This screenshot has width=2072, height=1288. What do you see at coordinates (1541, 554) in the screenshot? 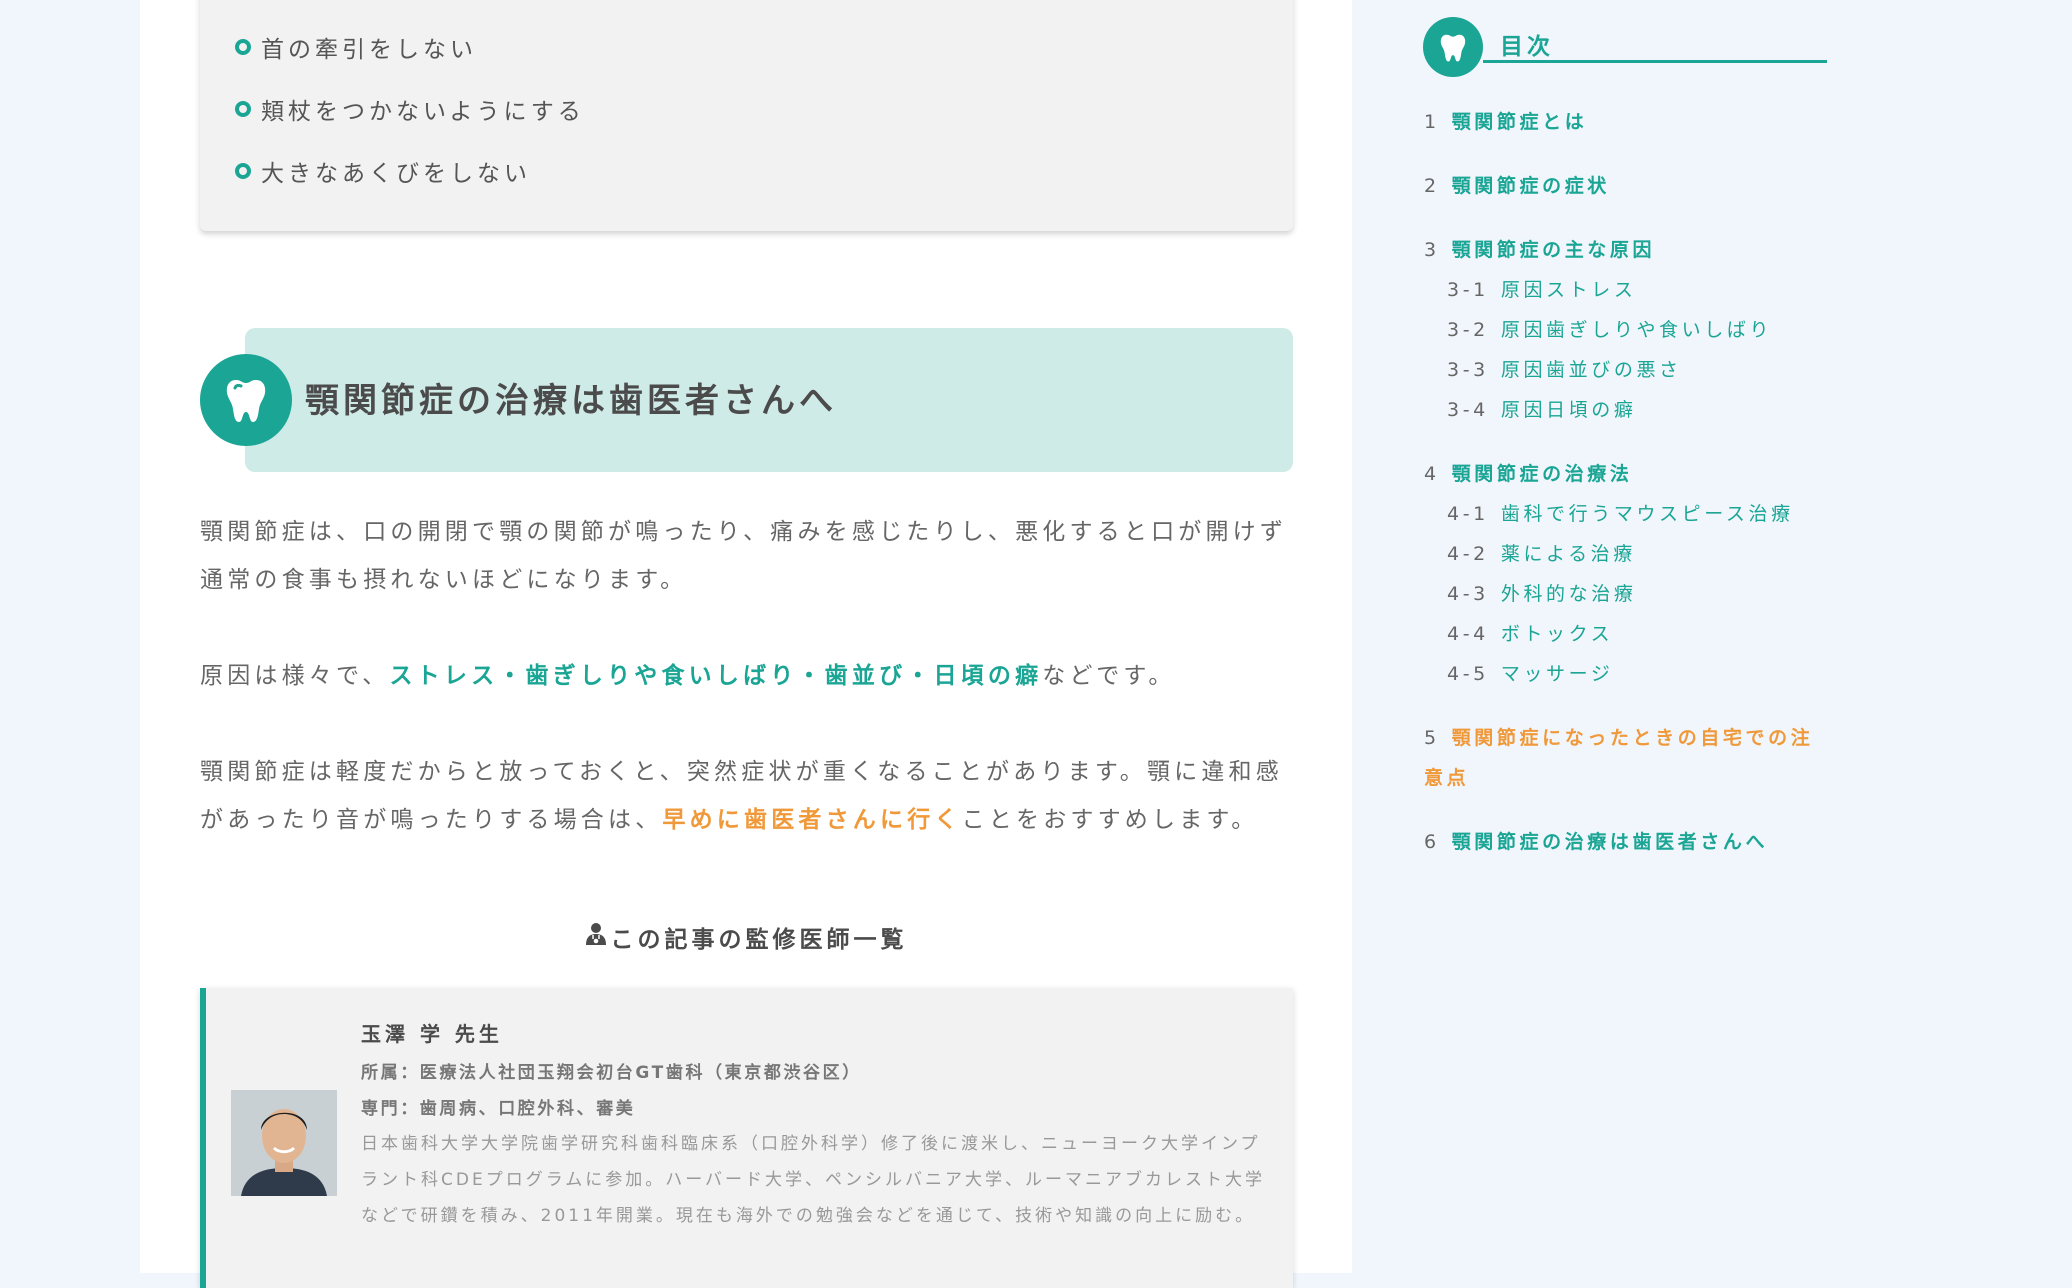
I see `toc-item-4-2: 4-2 薬による治療` at bounding box center [1541, 554].